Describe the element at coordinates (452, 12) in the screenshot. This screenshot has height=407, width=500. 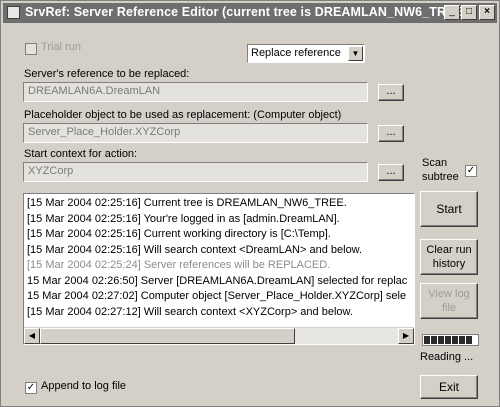
I see `minimize-button: _` at that location.